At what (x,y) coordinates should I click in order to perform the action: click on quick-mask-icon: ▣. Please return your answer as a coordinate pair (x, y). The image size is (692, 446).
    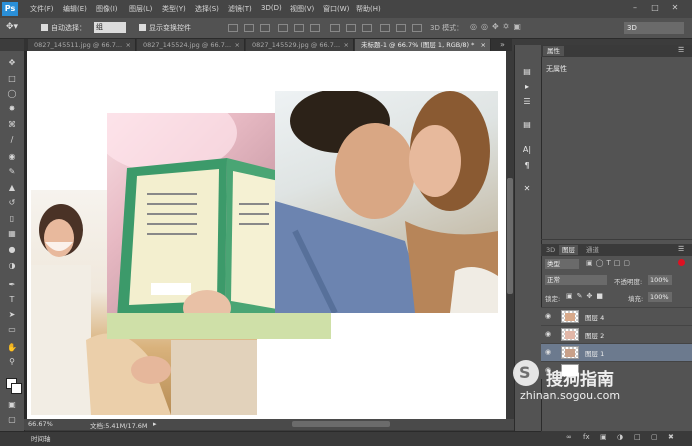
    Looking at the image, I should click on (12, 405).